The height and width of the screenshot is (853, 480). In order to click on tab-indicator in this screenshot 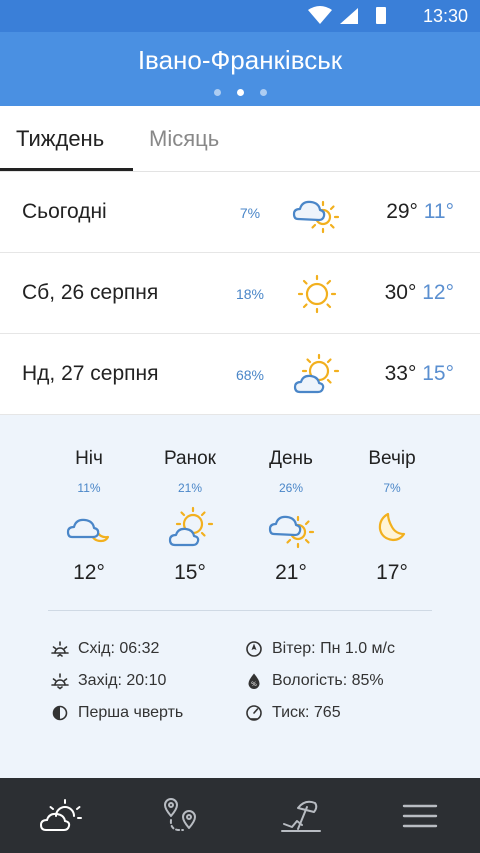, I will do `click(66, 169)`.